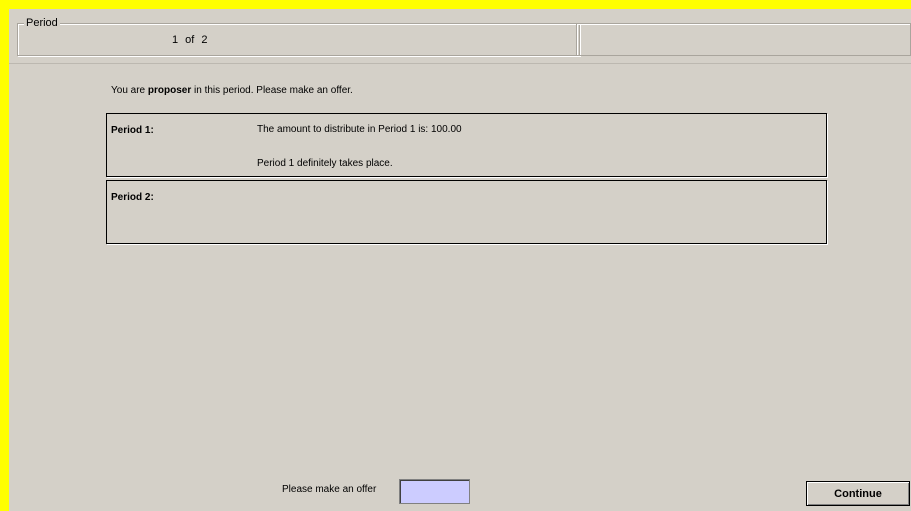 The height and width of the screenshot is (511, 911). What do you see at coordinates (272, 90) in the screenshot?
I see `instruction-suffix: in this period. Please make an offer.` at bounding box center [272, 90].